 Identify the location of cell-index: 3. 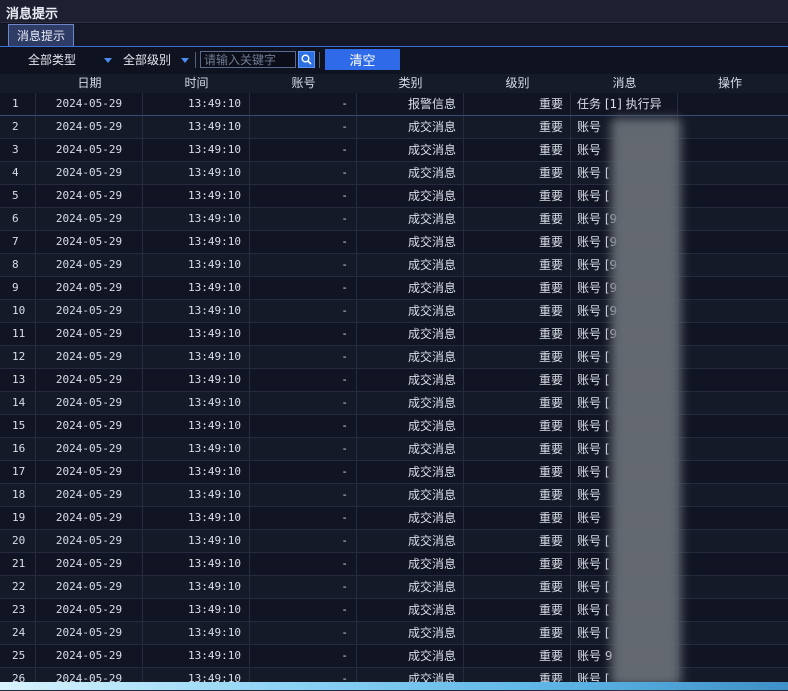
(18, 150).